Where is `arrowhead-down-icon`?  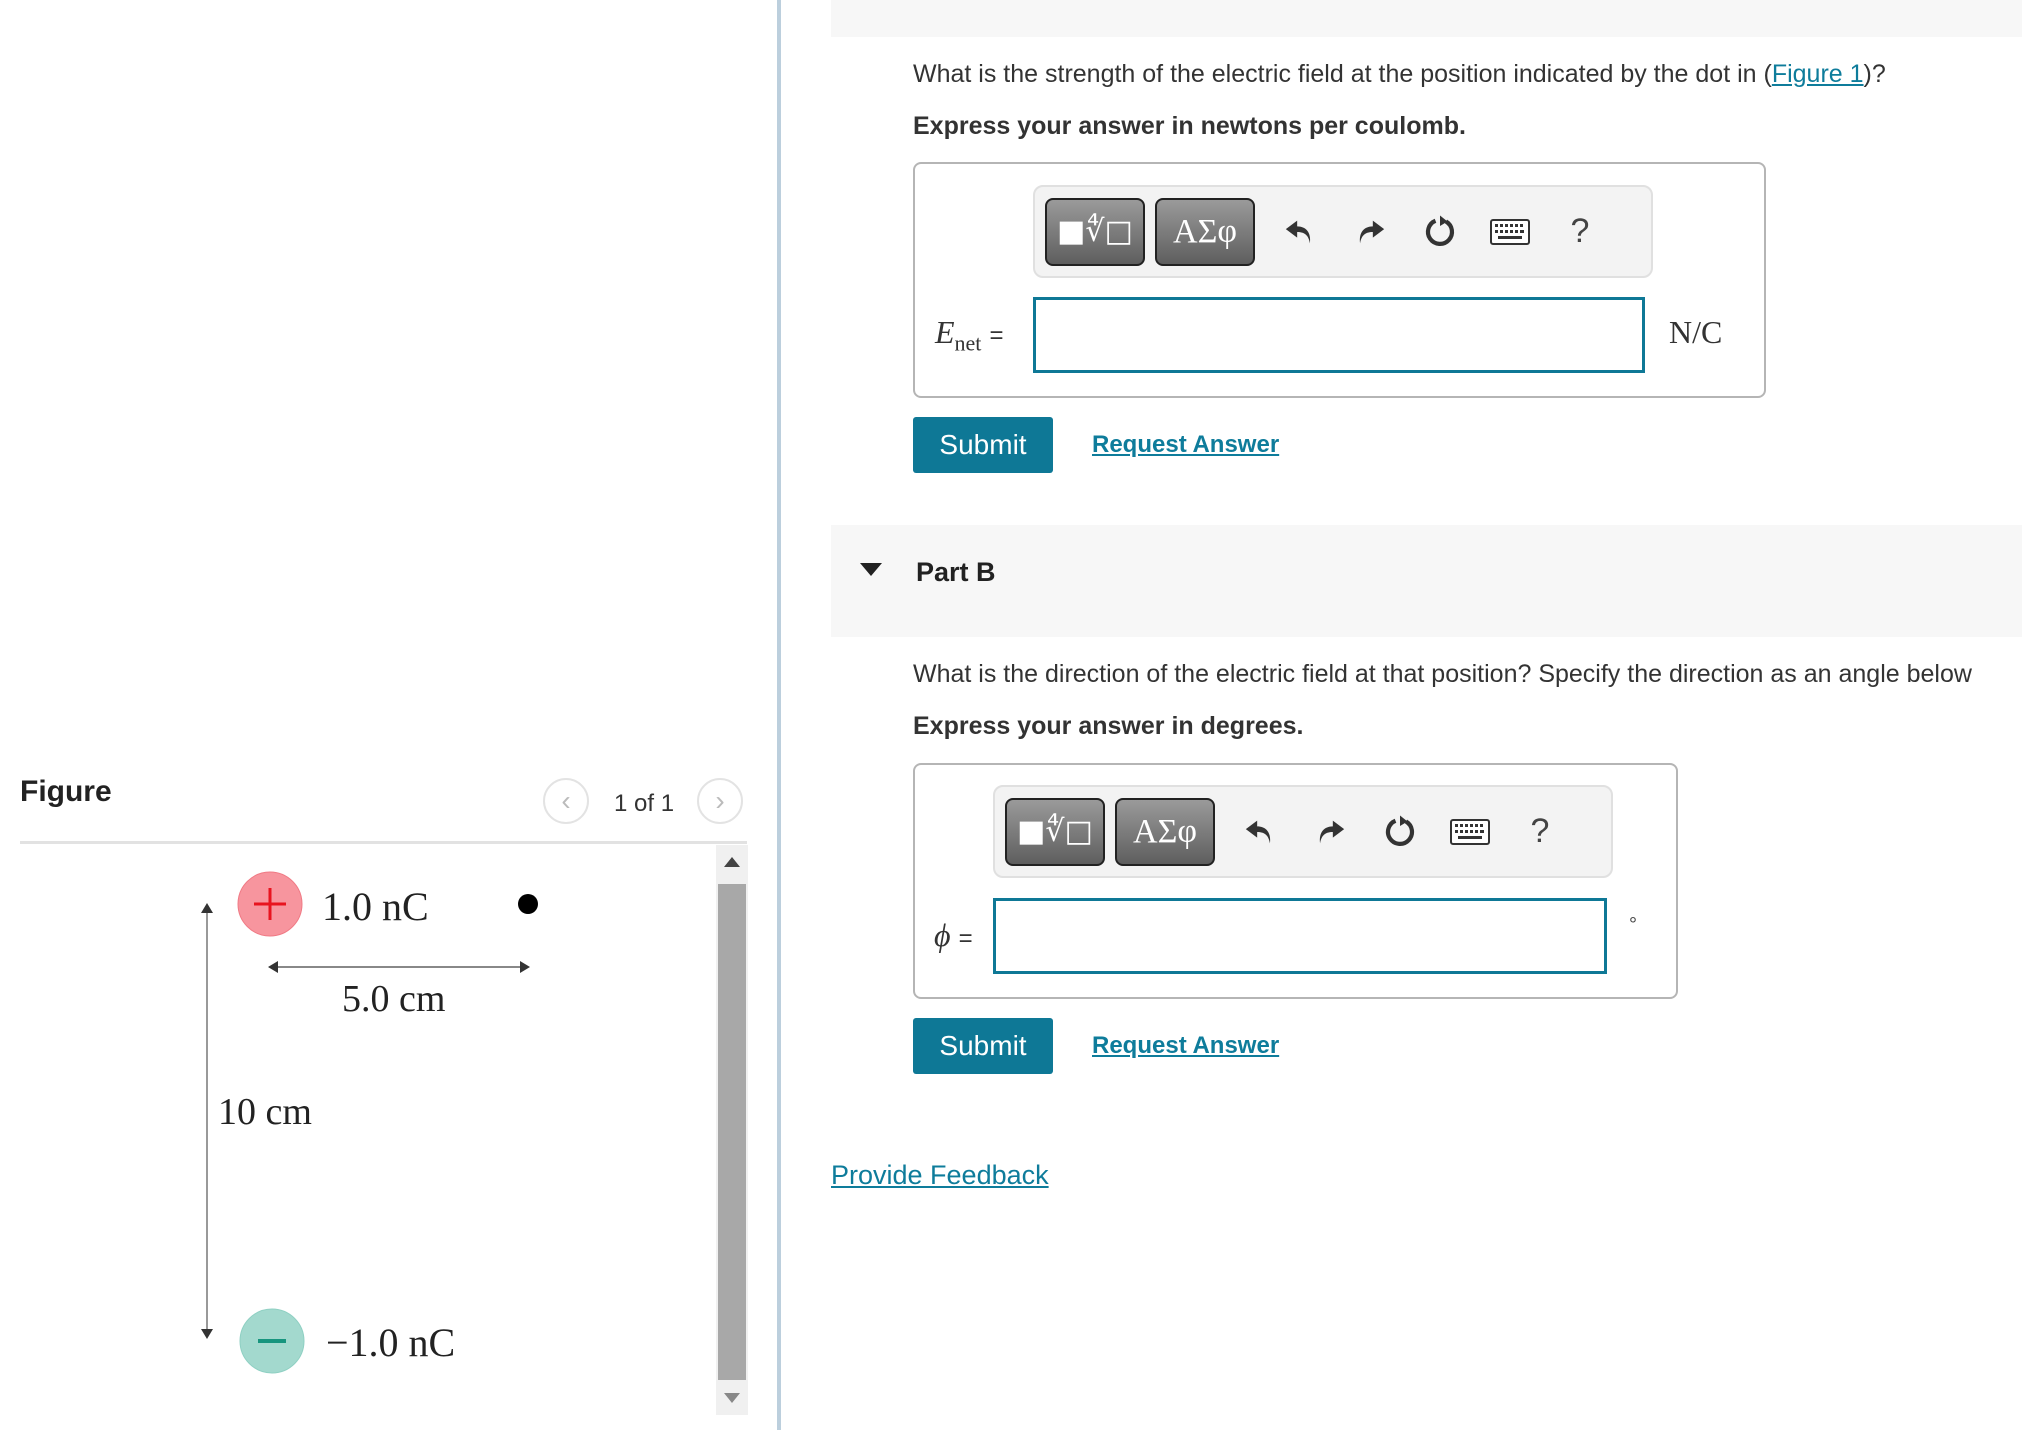
arrowhead-down-icon is located at coordinates (207, 1334).